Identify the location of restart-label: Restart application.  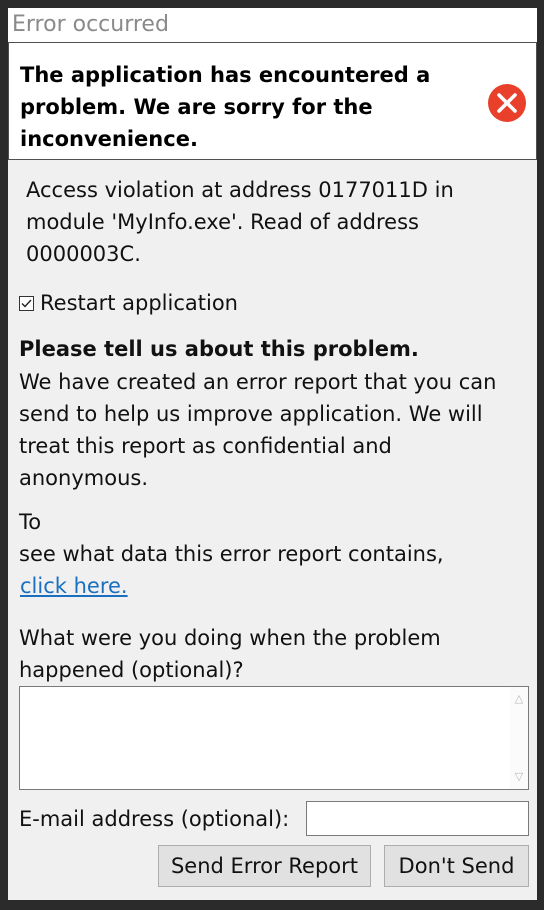
(139, 303).